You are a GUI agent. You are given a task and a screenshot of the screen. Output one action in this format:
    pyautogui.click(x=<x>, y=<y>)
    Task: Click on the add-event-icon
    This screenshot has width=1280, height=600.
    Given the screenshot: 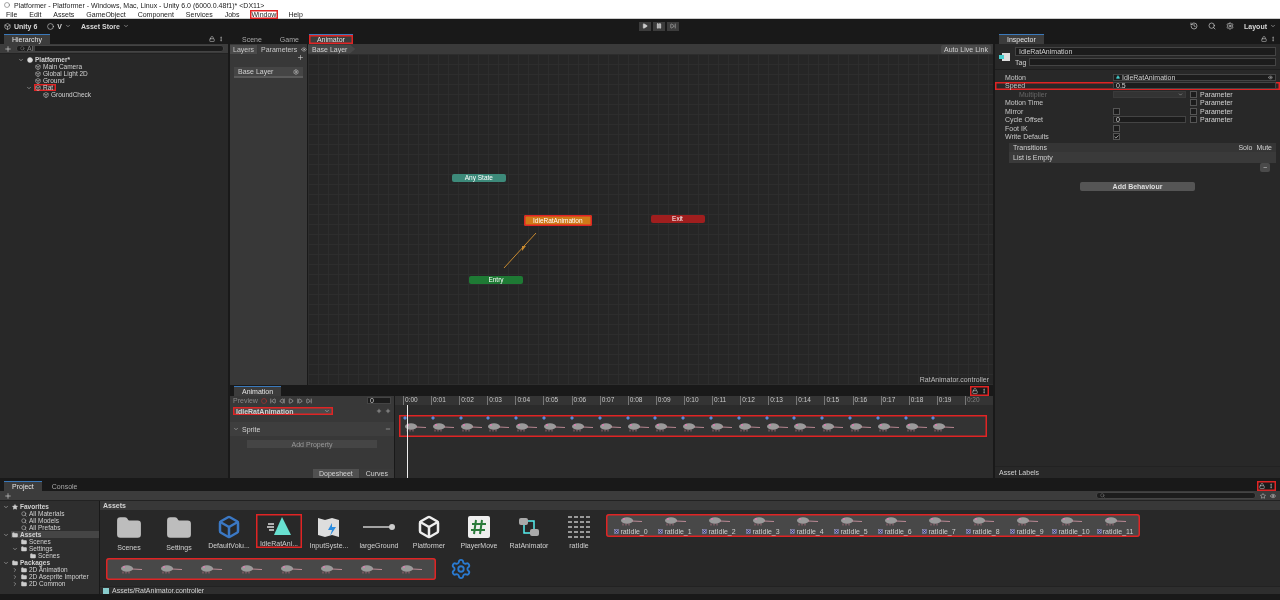 What is the action you would take?
    pyautogui.click(x=388, y=411)
    